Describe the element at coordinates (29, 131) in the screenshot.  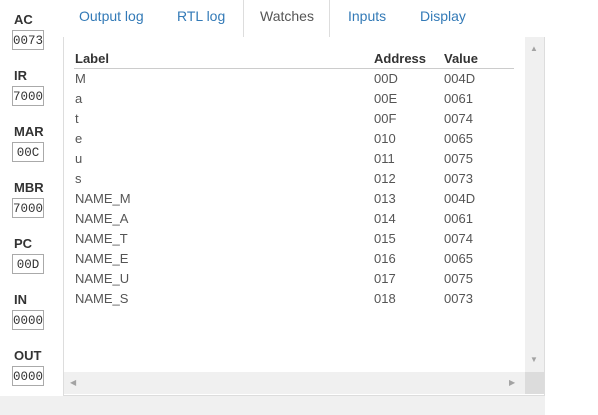
I see `register-label-mar: MAR` at that location.